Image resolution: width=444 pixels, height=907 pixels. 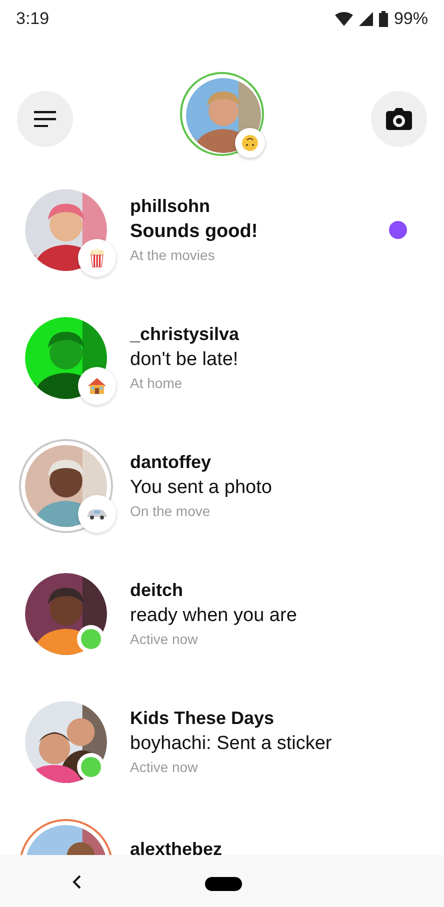 What do you see at coordinates (411, 18) in the screenshot?
I see `battery-percent: 99%` at bounding box center [411, 18].